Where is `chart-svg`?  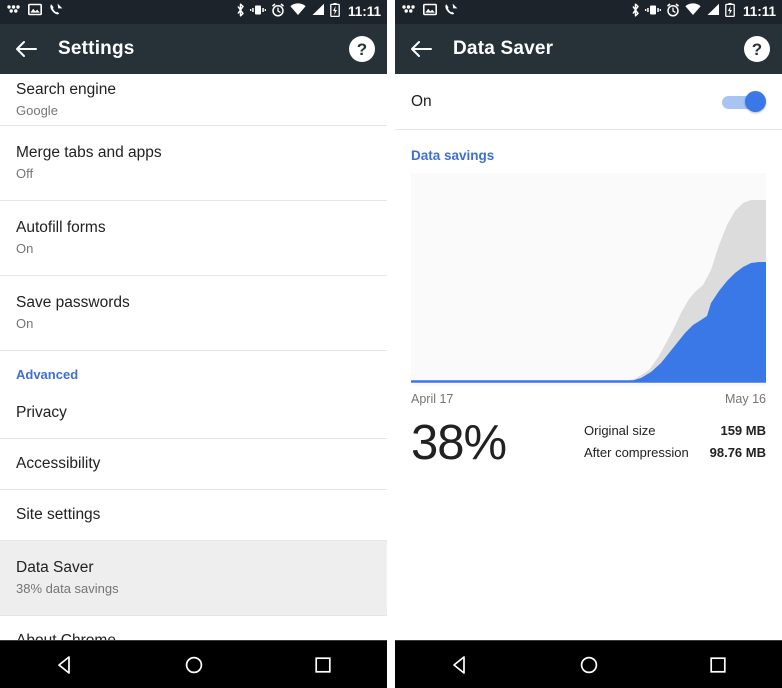
chart-svg is located at coordinates (588, 279).